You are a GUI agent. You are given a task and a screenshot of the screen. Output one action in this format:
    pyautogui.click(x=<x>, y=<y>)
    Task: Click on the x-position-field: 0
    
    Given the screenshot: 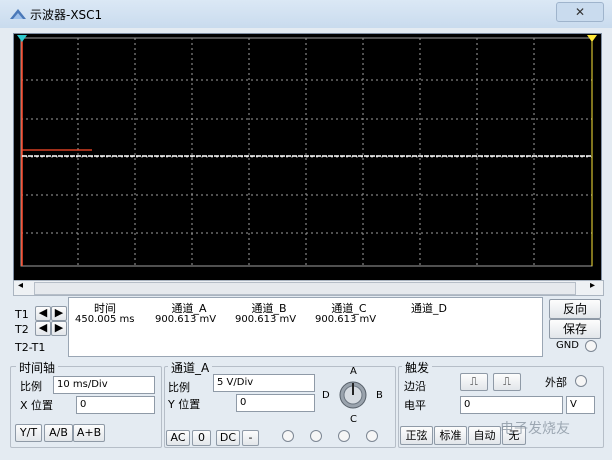 What is the action you would take?
    pyautogui.click(x=115, y=405)
    